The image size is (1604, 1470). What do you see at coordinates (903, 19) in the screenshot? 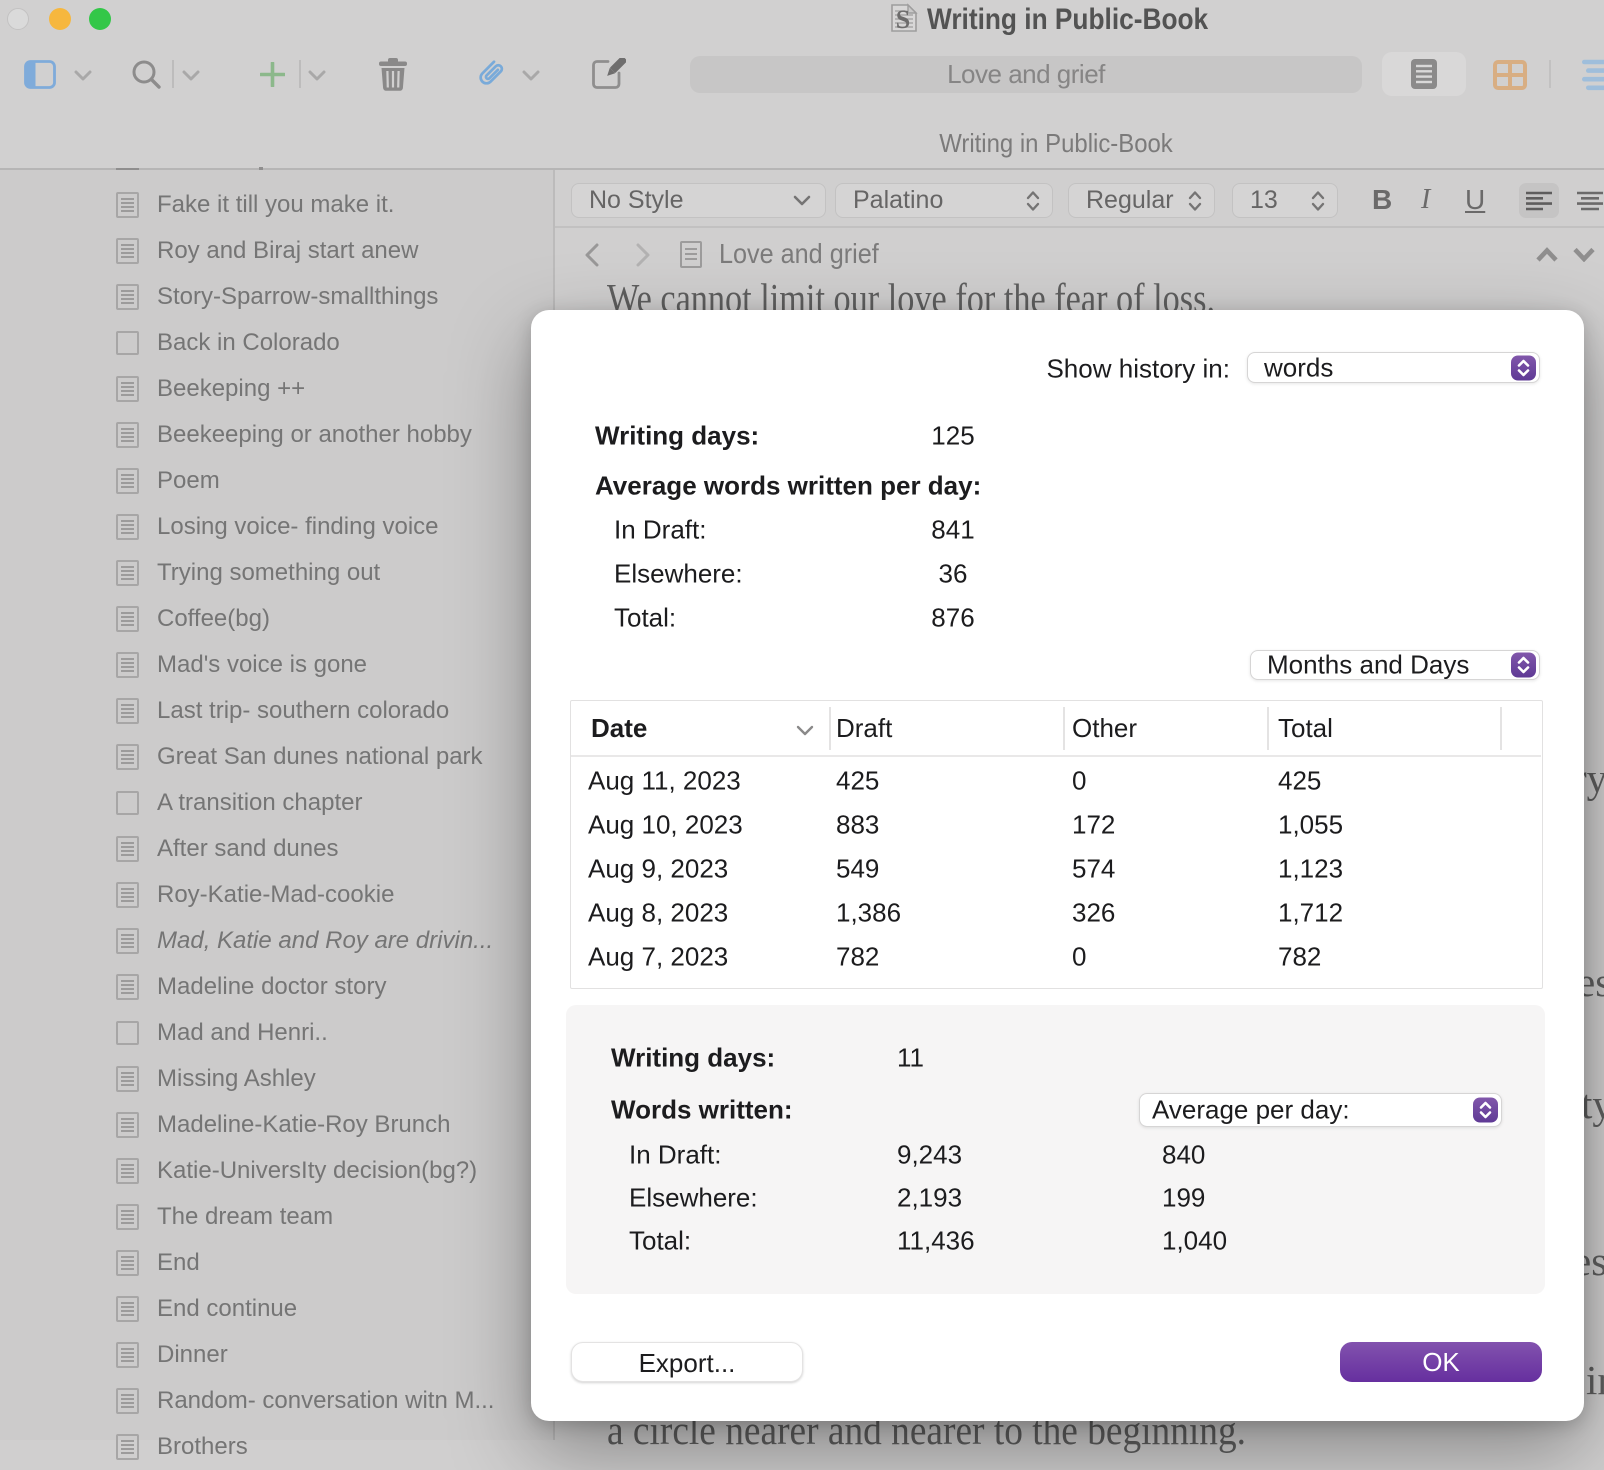
I see `svg-text: S` at bounding box center [903, 19].